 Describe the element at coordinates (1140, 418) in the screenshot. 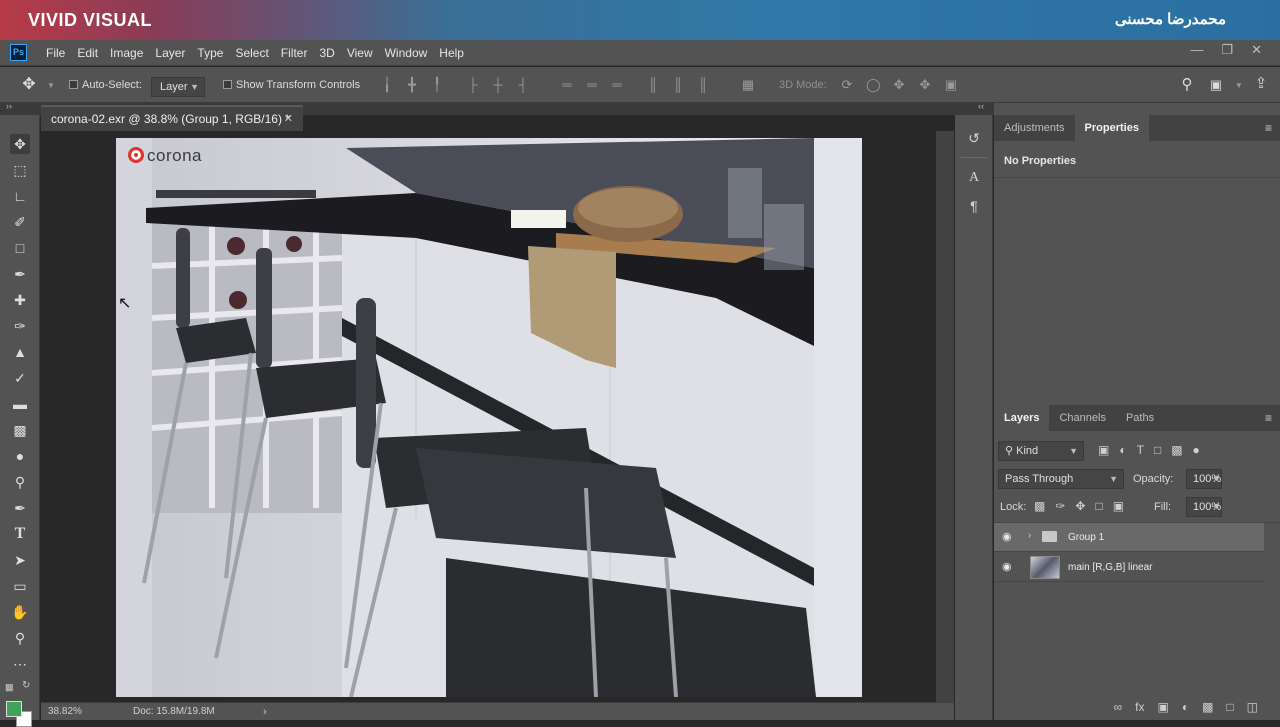

I see `tab-paths: Paths` at that location.